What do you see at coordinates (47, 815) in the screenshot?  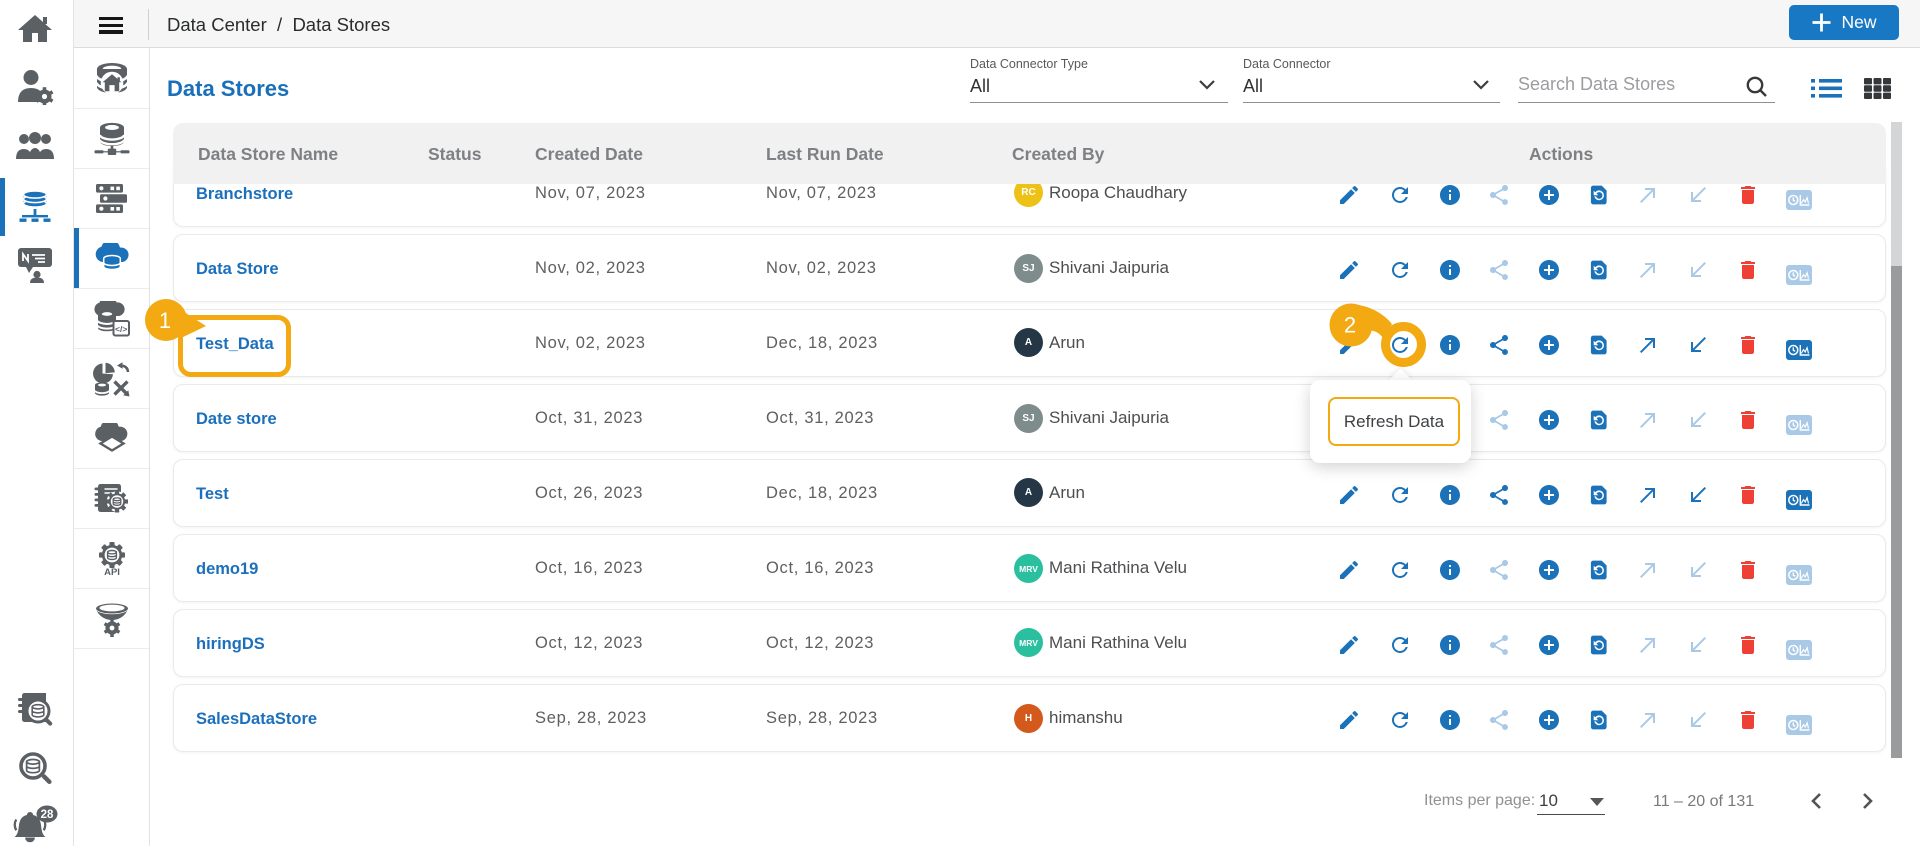 I see `svg-text: 28` at bounding box center [47, 815].